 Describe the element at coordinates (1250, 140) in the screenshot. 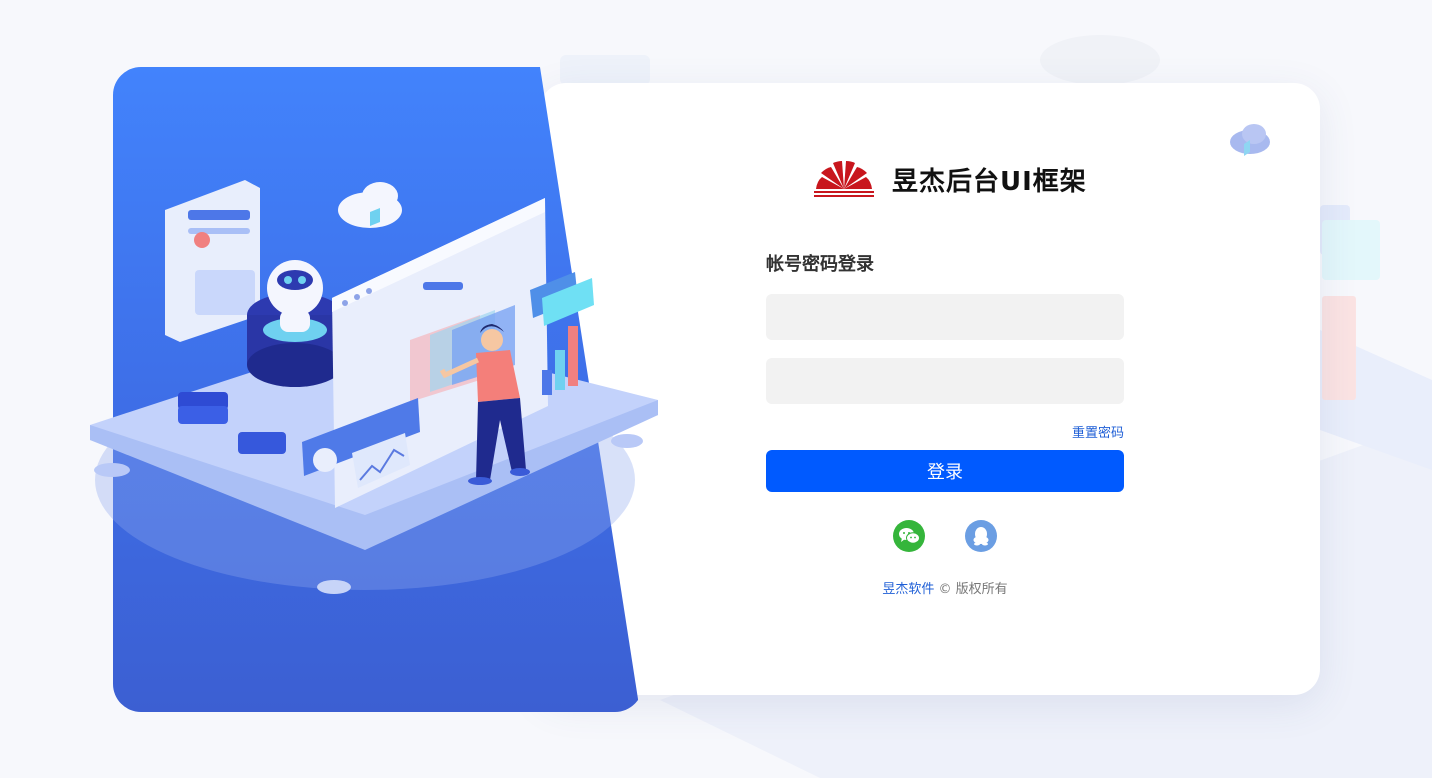

I see `cloud-icon` at that location.